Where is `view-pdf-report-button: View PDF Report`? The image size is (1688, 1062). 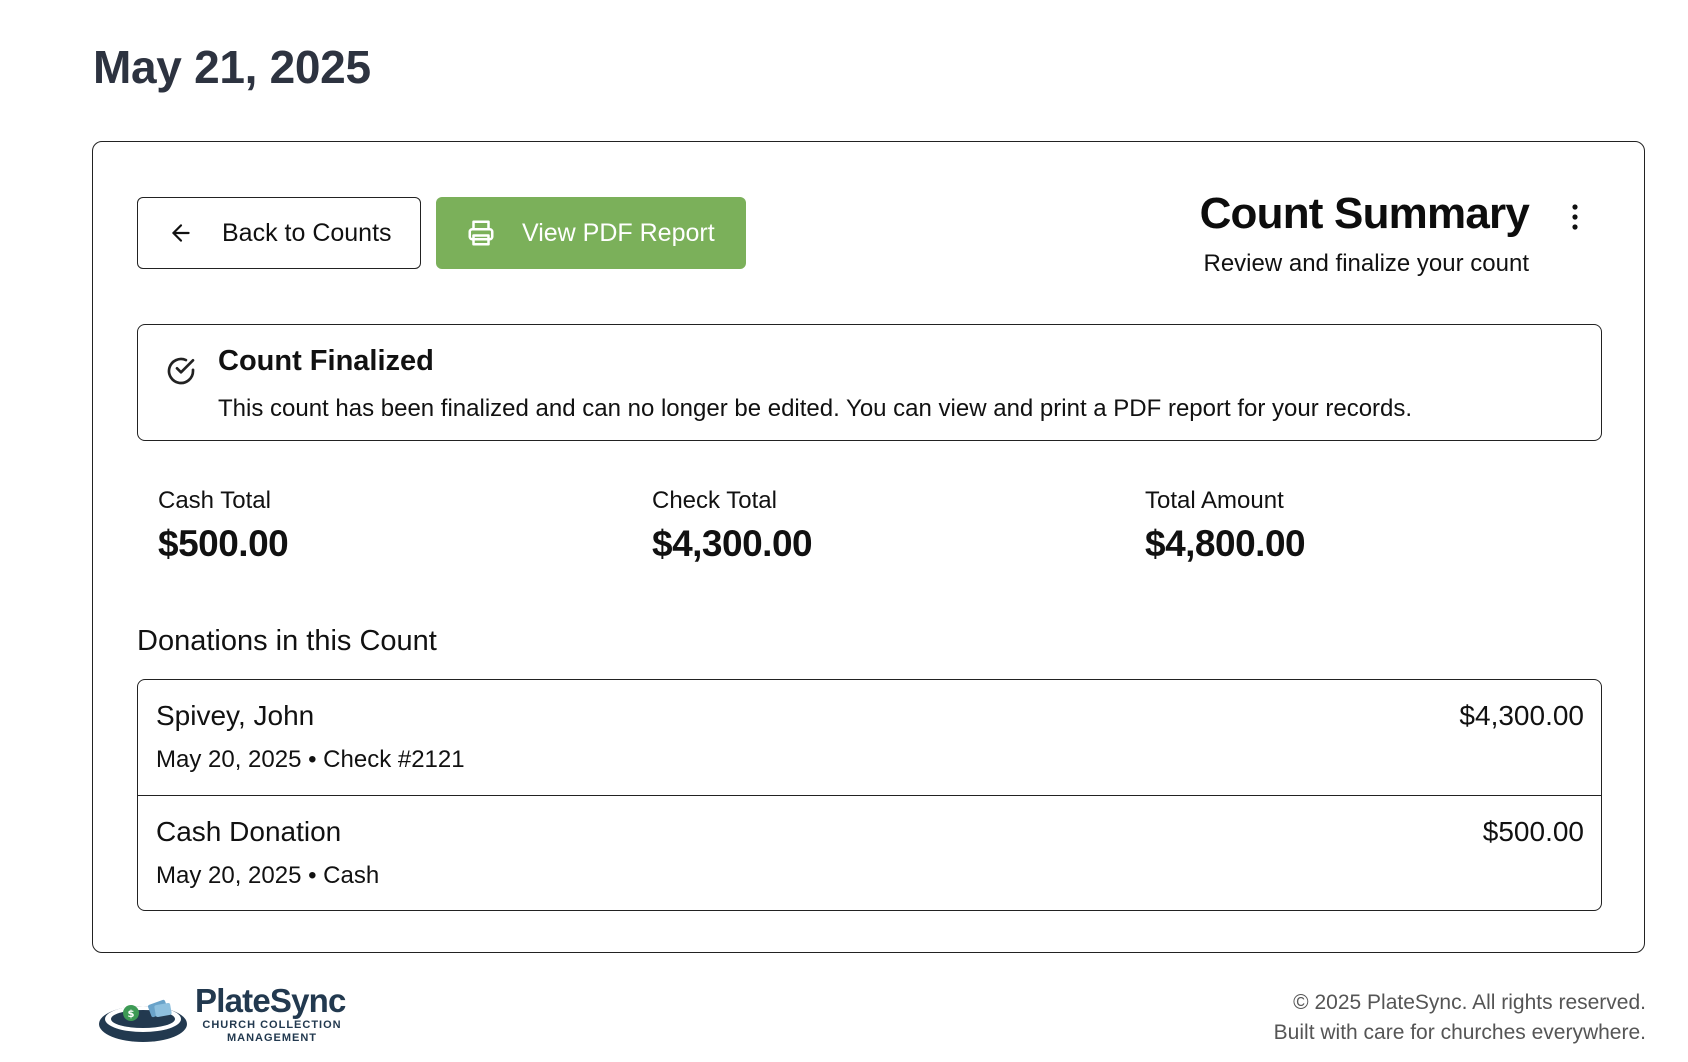
view-pdf-report-button: View PDF Report is located at coordinates (591, 233).